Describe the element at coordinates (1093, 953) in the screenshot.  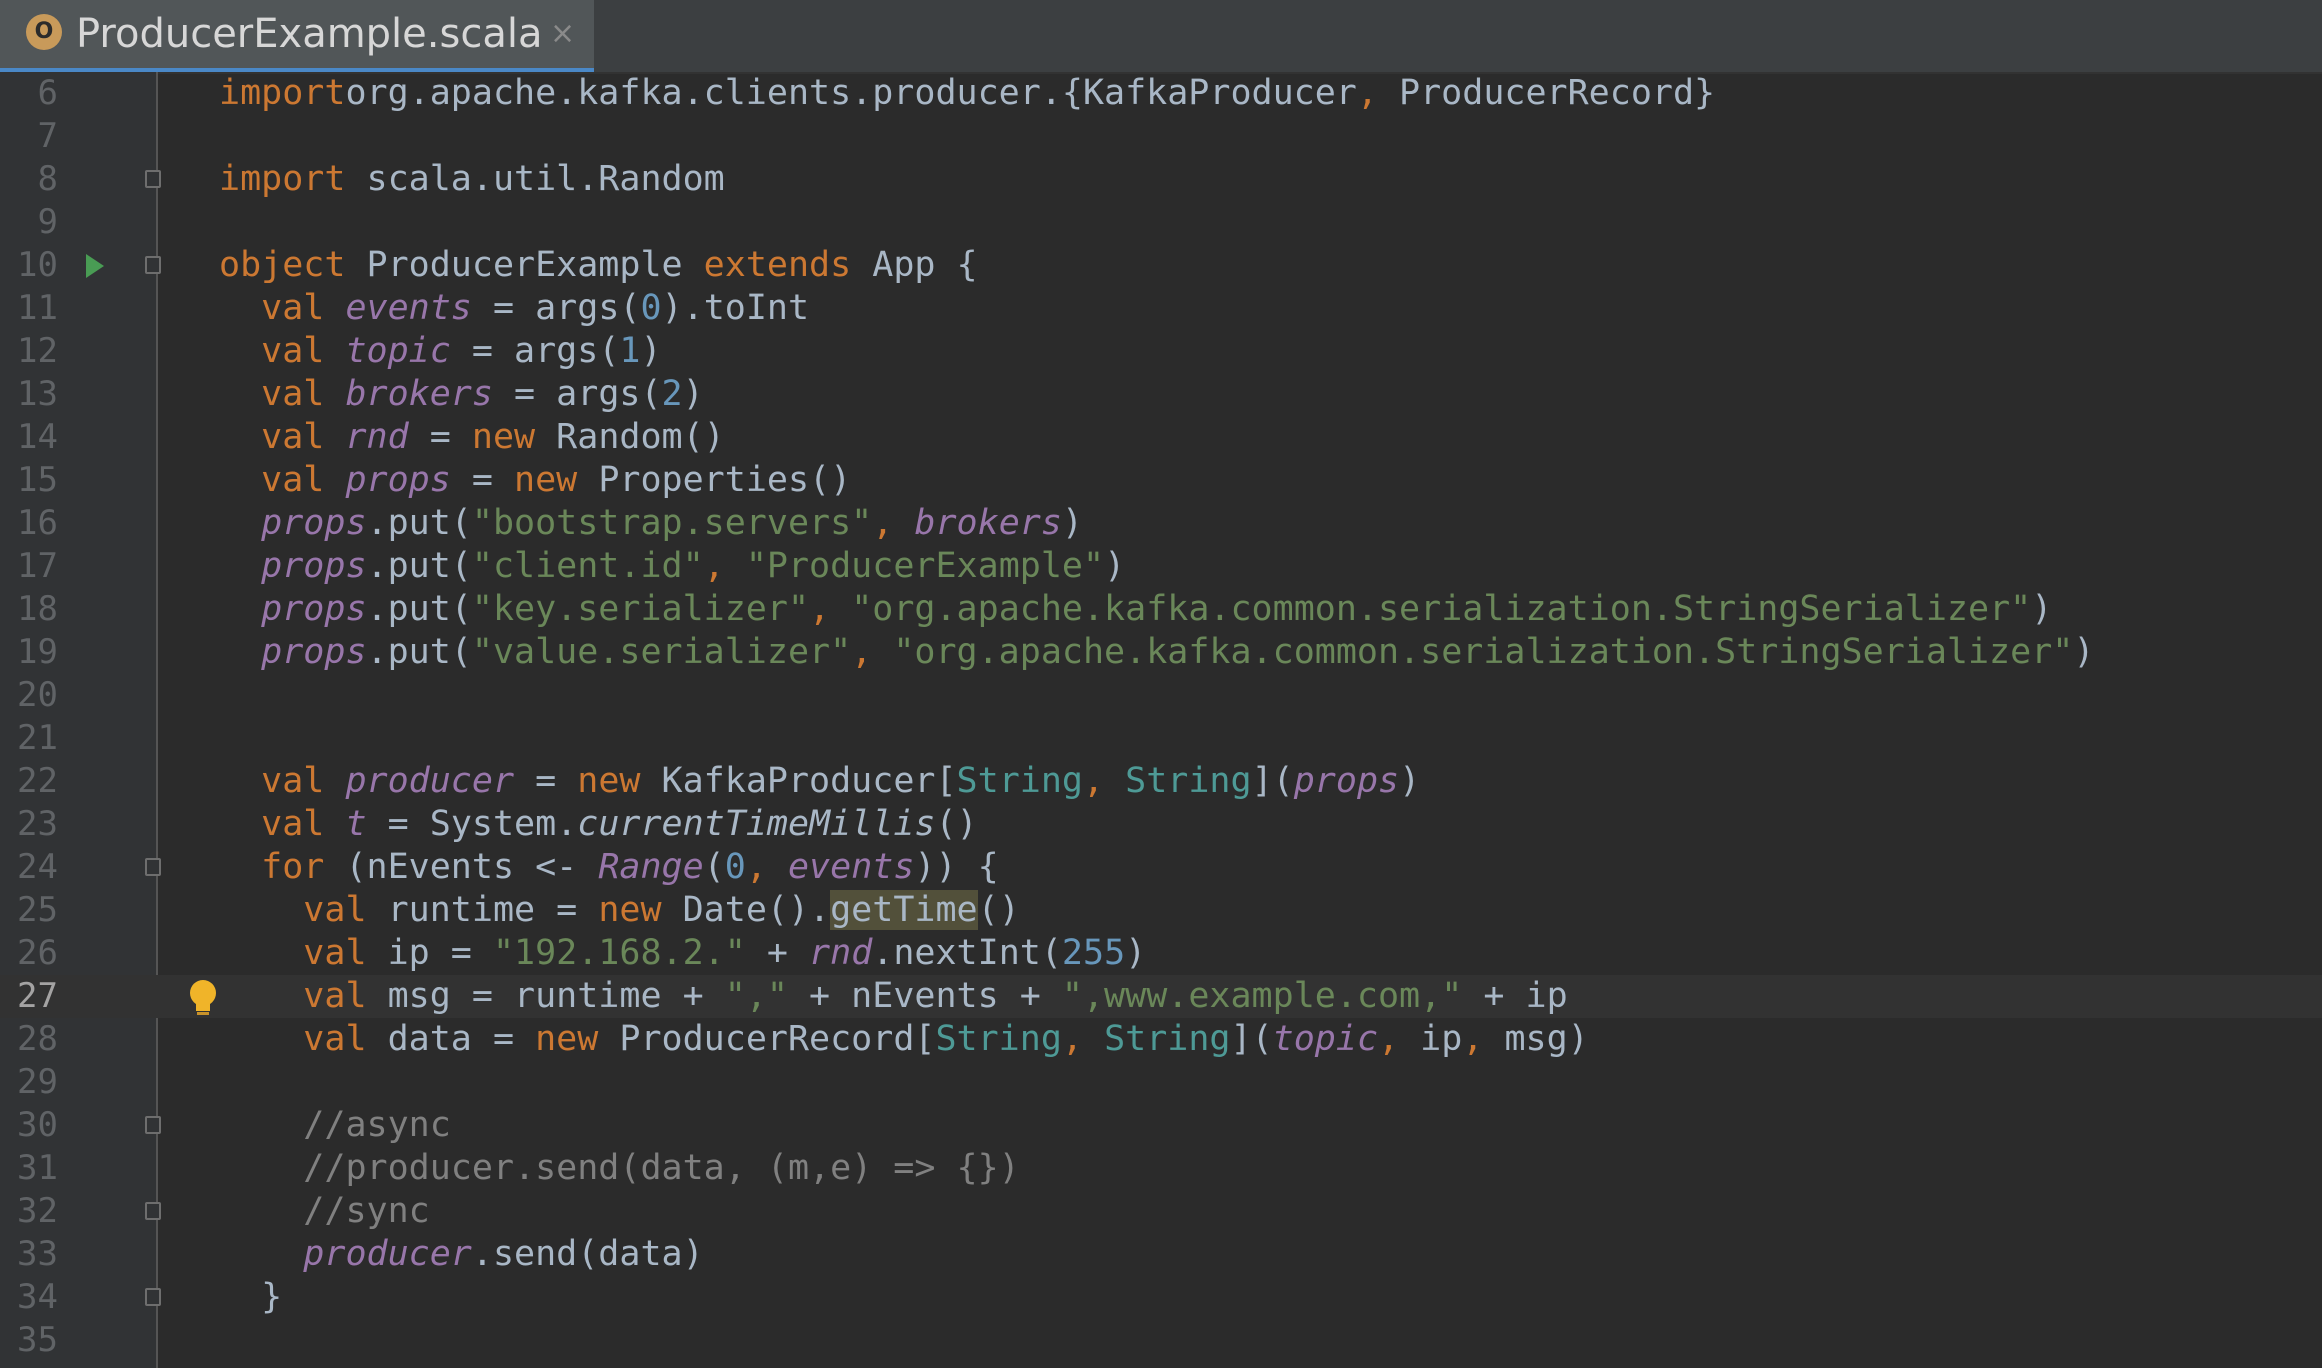
I see `code-token: 255` at that location.